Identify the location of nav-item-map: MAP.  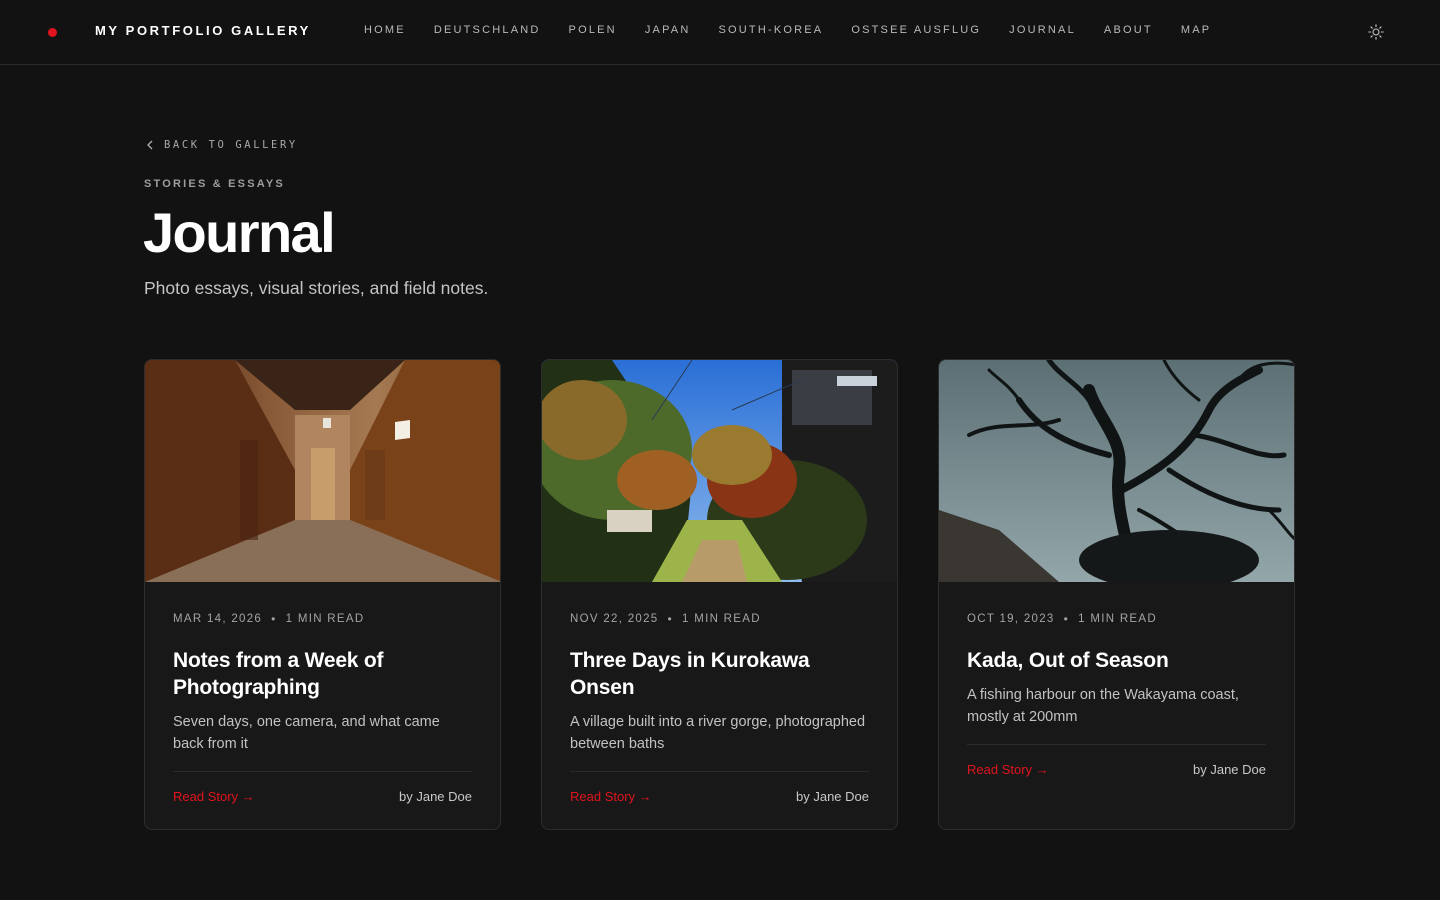
(1196, 30).